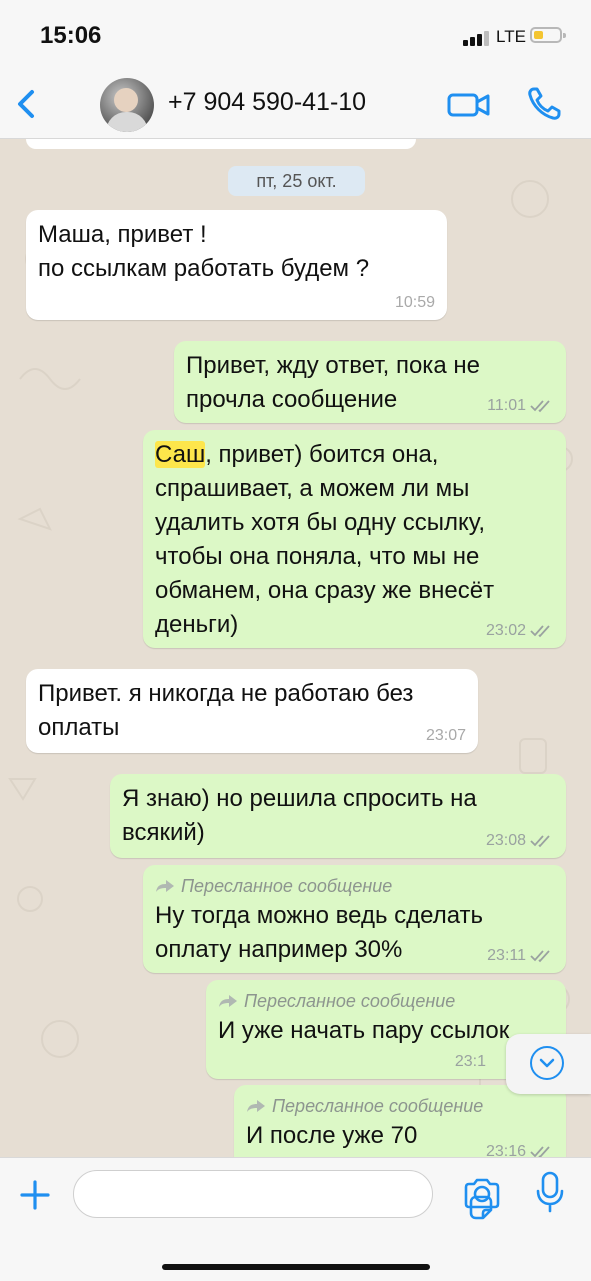 The height and width of the screenshot is (1281, 591). Describe the element at coordinates (544, 104) in the screenshot. I see `voice-call-icon` at that location.